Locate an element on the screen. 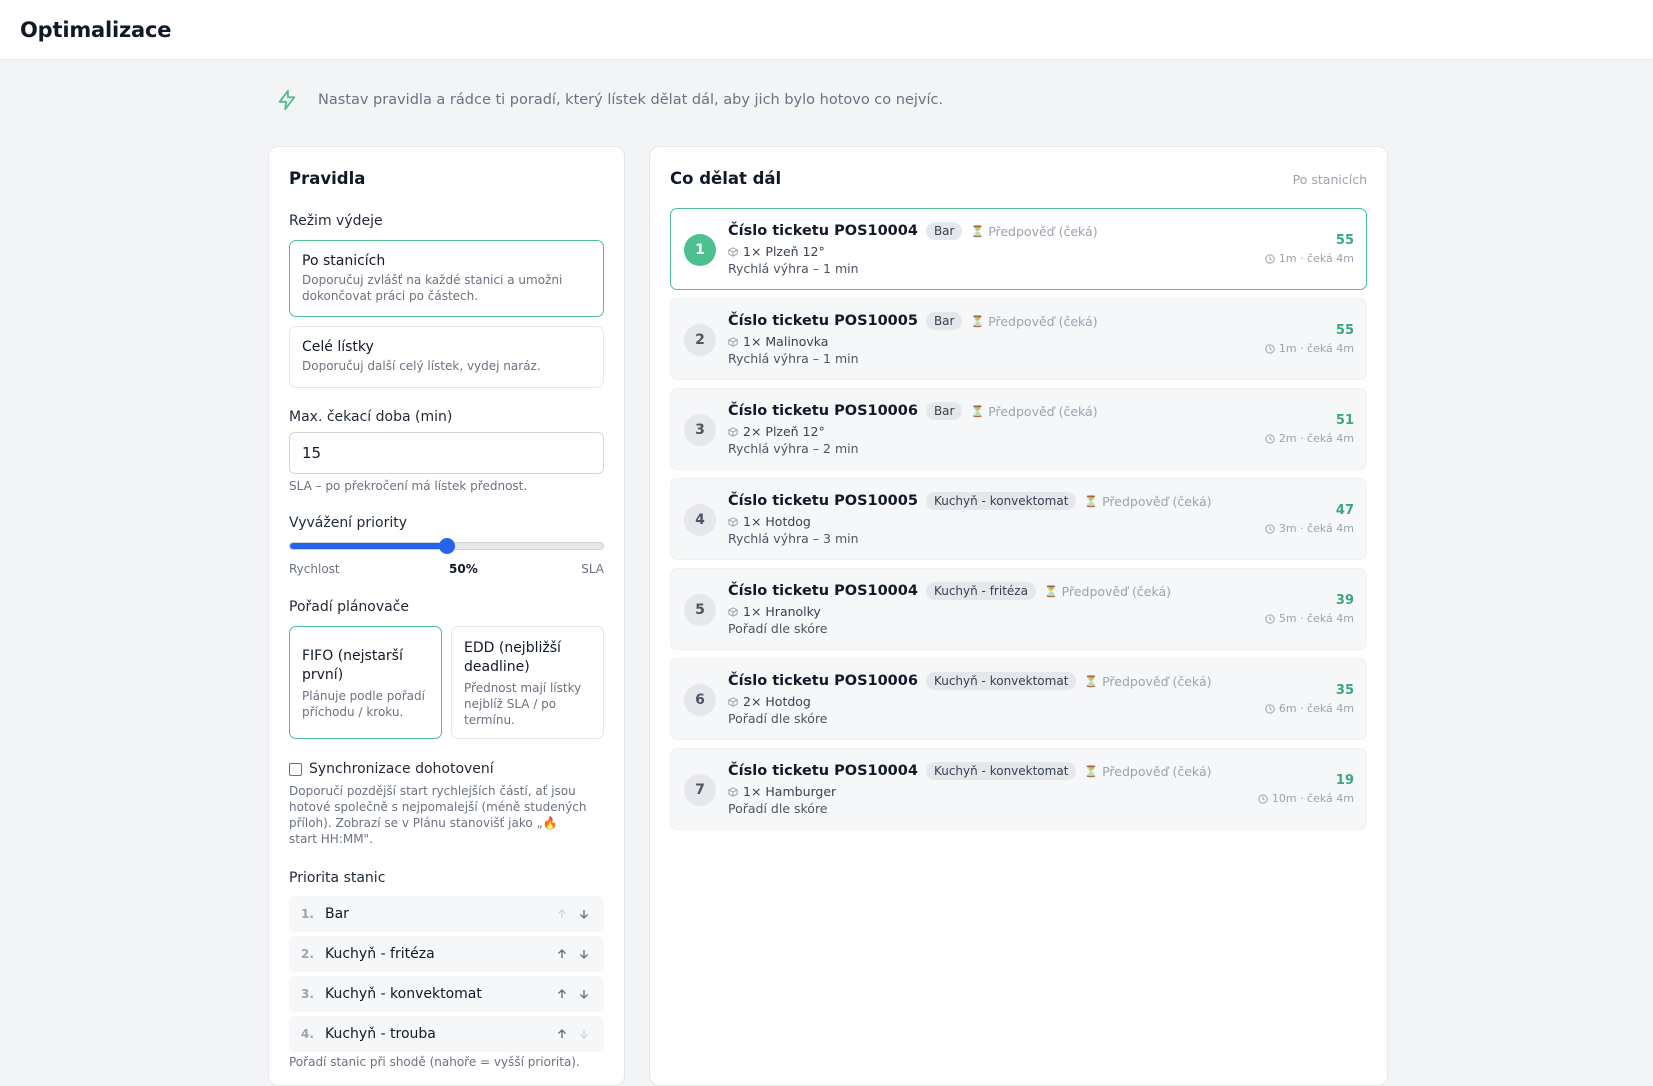 The image size is (1653, 1086). planner-option-title: EDD (nejbližší deadline) is located at coordinates (512, 657).